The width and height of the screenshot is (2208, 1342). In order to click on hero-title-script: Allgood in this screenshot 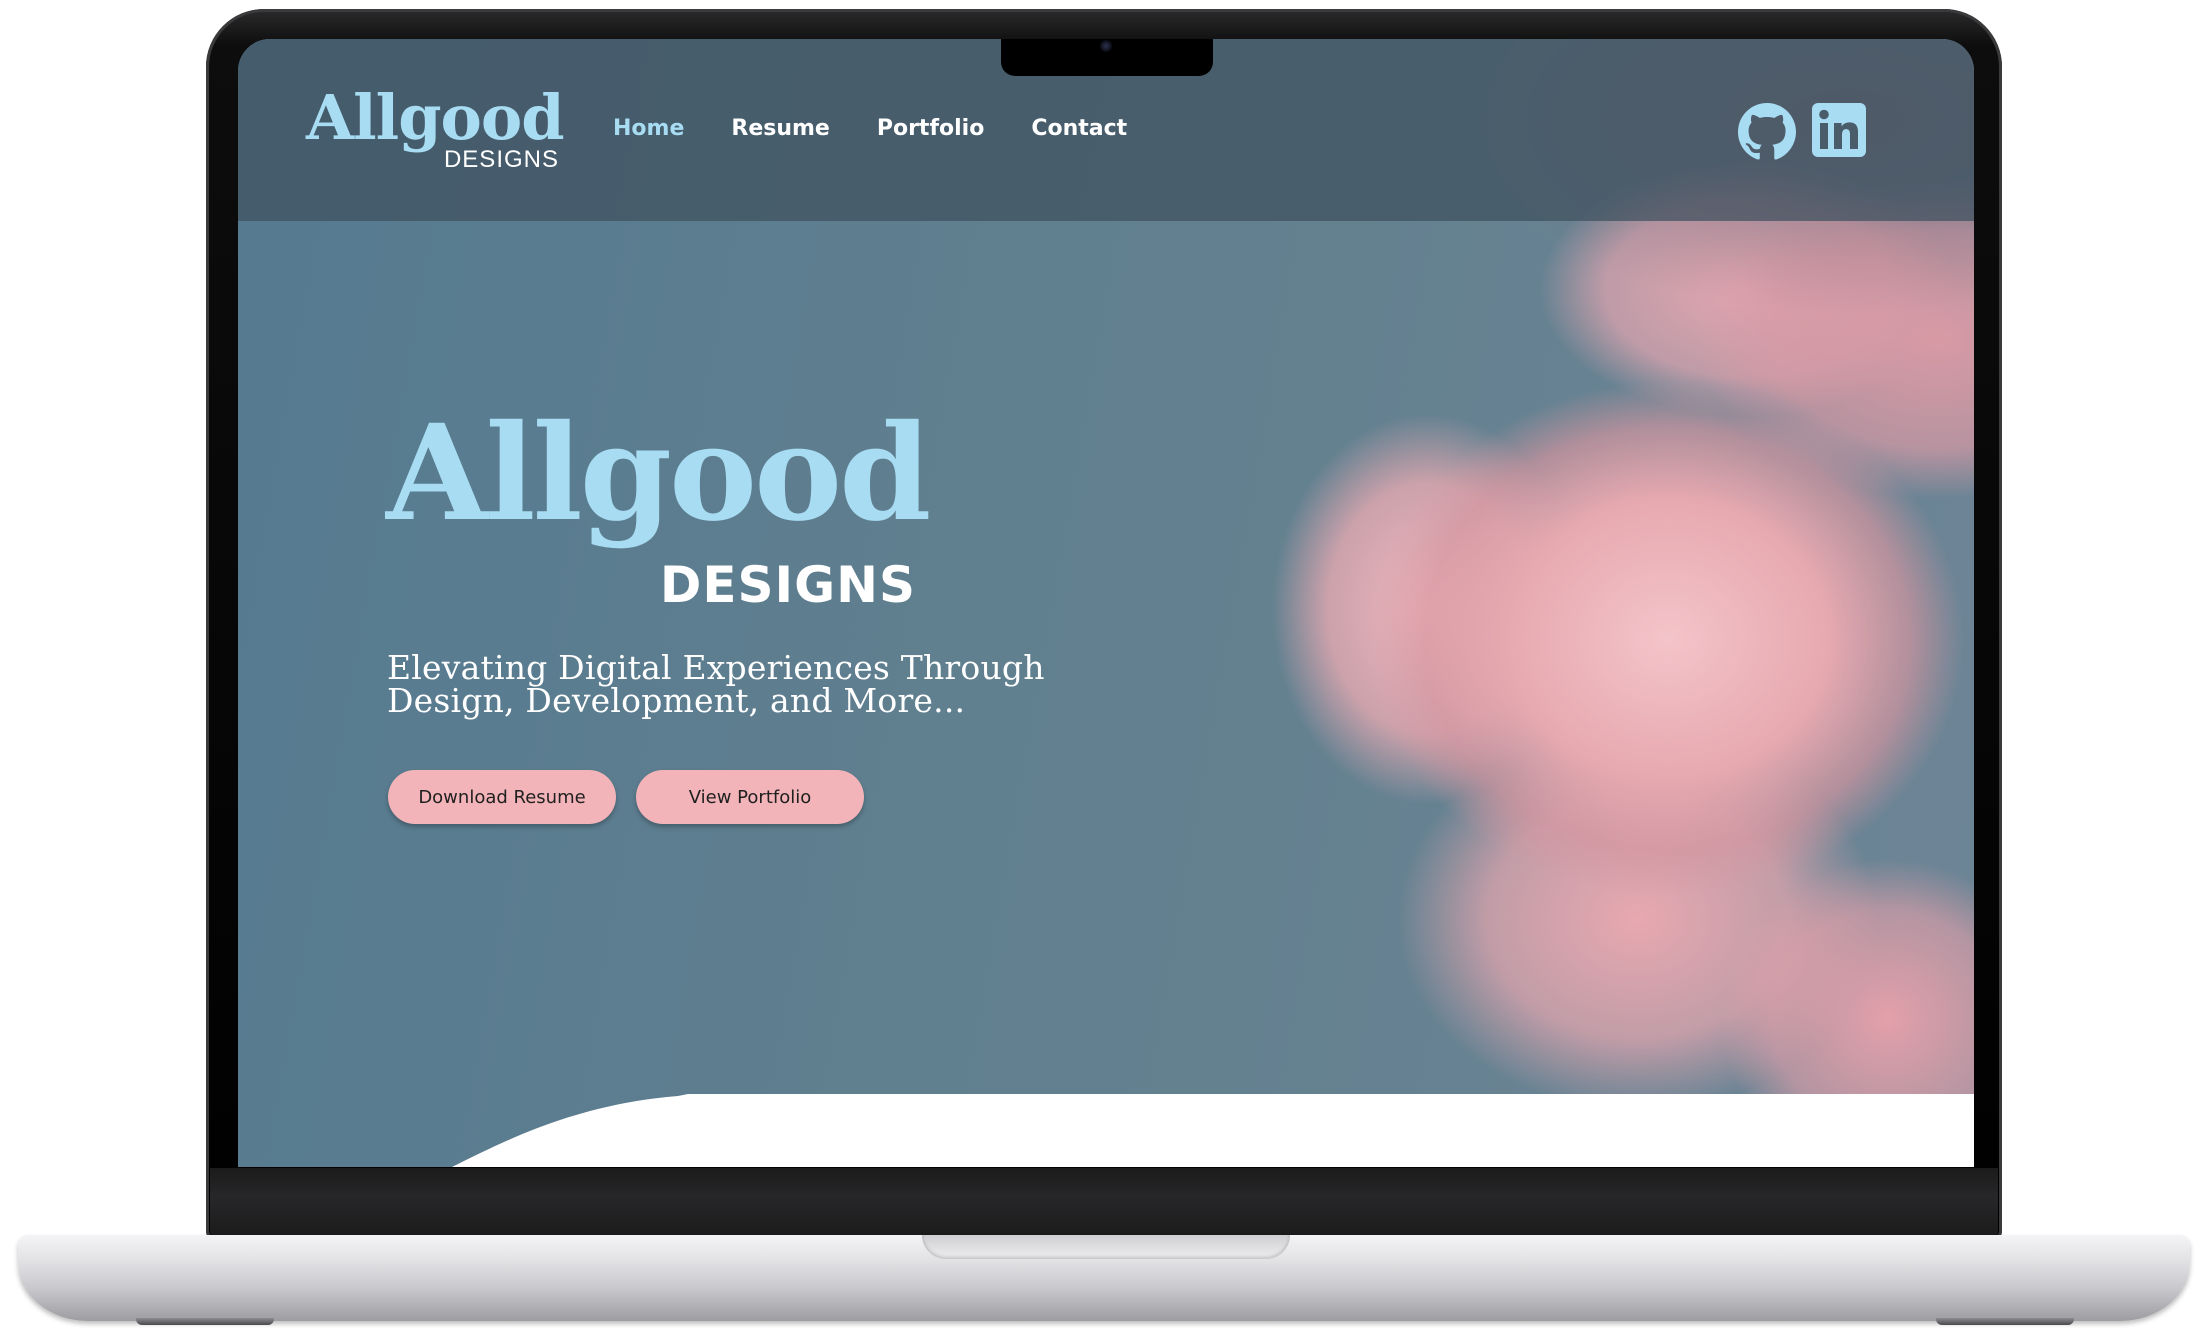, I will do `click(658, 473)`.